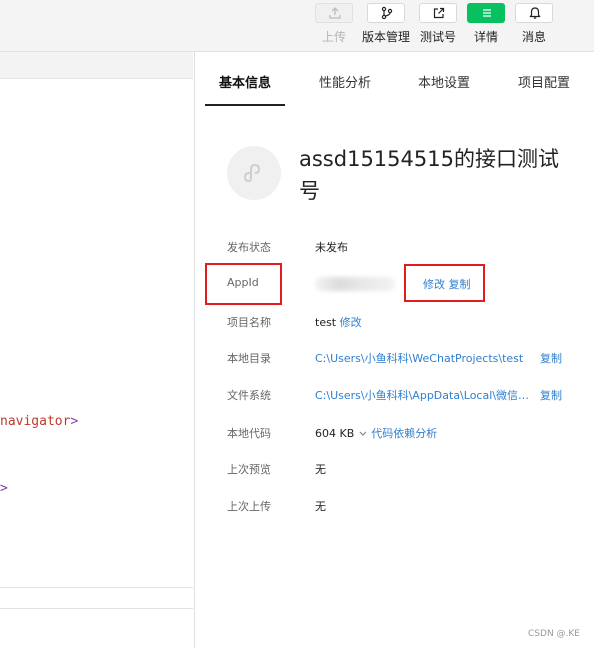 The width and height of the screenshot is (594, 648). I want to click on file-system-copy-link: 复制, so click(551, 395).